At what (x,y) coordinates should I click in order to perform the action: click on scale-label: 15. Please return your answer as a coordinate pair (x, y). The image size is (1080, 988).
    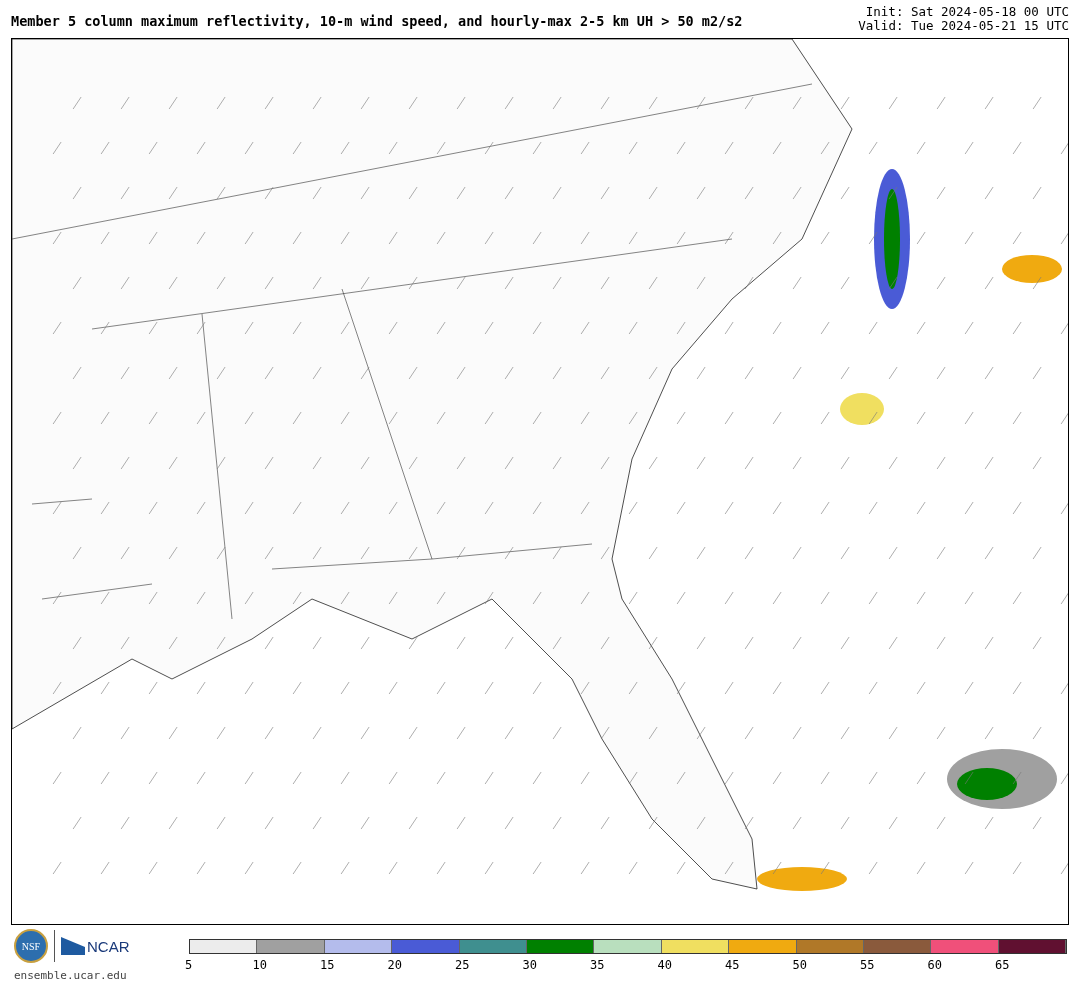
    Looking at the image, I should click on (328, 965).